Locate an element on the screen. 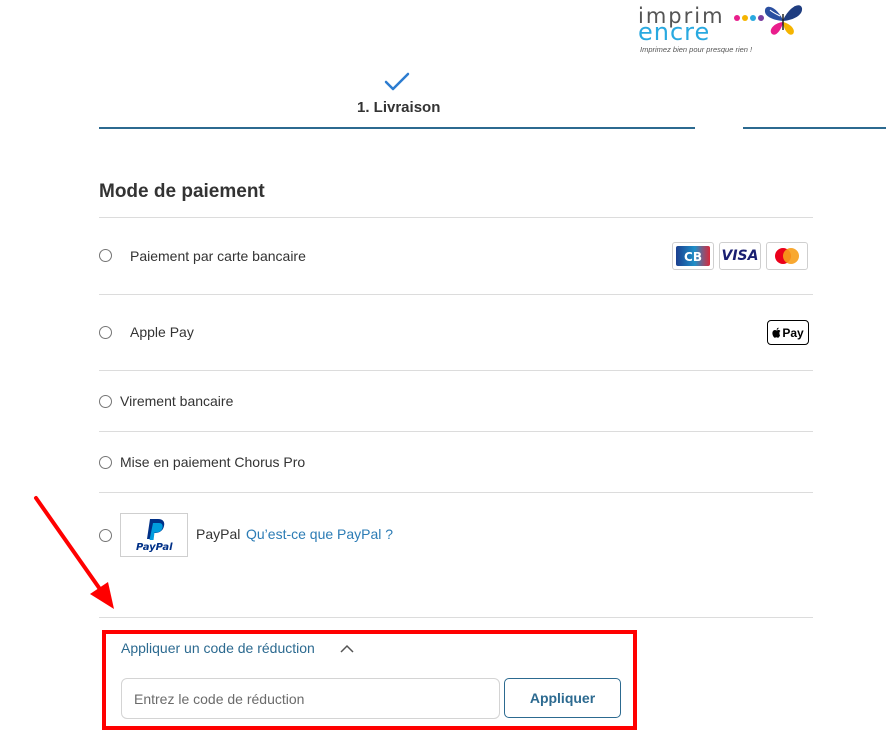 This screenshot has height=754, width=886. checkmark-icon is located at coordinates (397, 81).